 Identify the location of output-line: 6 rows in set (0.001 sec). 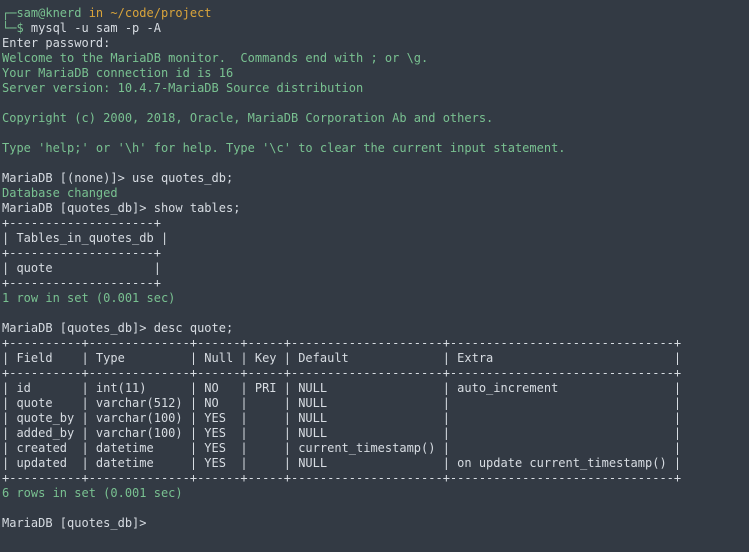
(92, 493).